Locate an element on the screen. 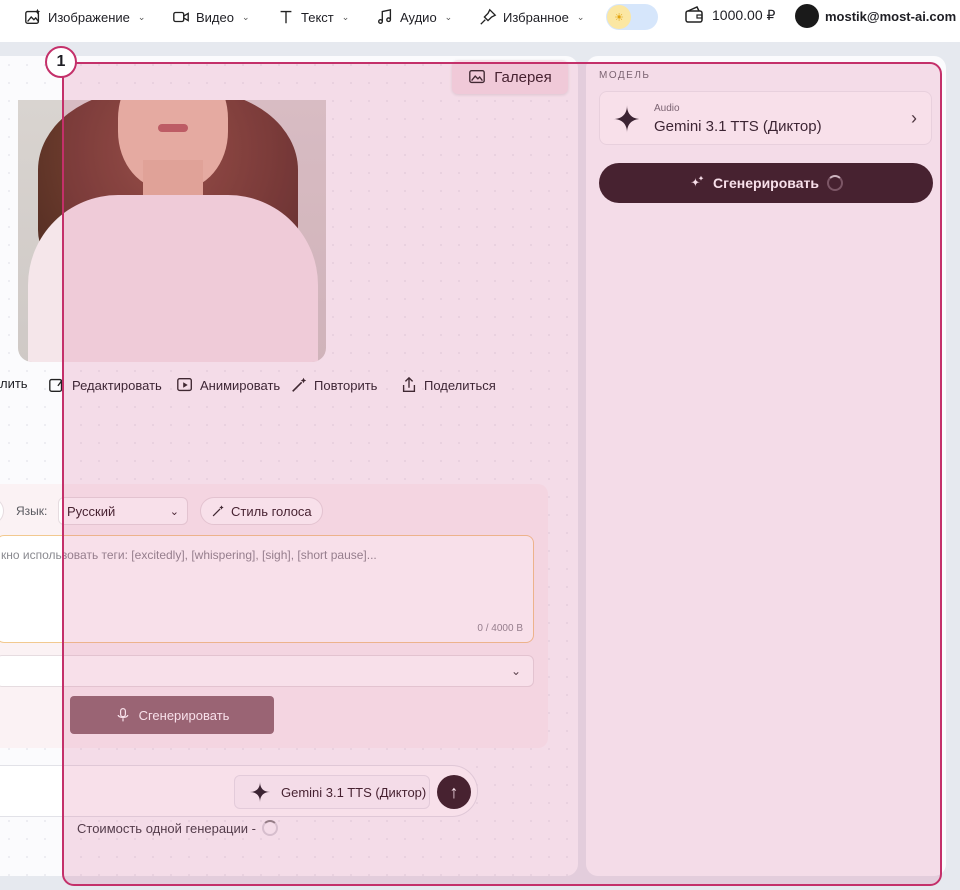  nav-favorites: Избранное ⌄ is located at coordinates (531, 17).